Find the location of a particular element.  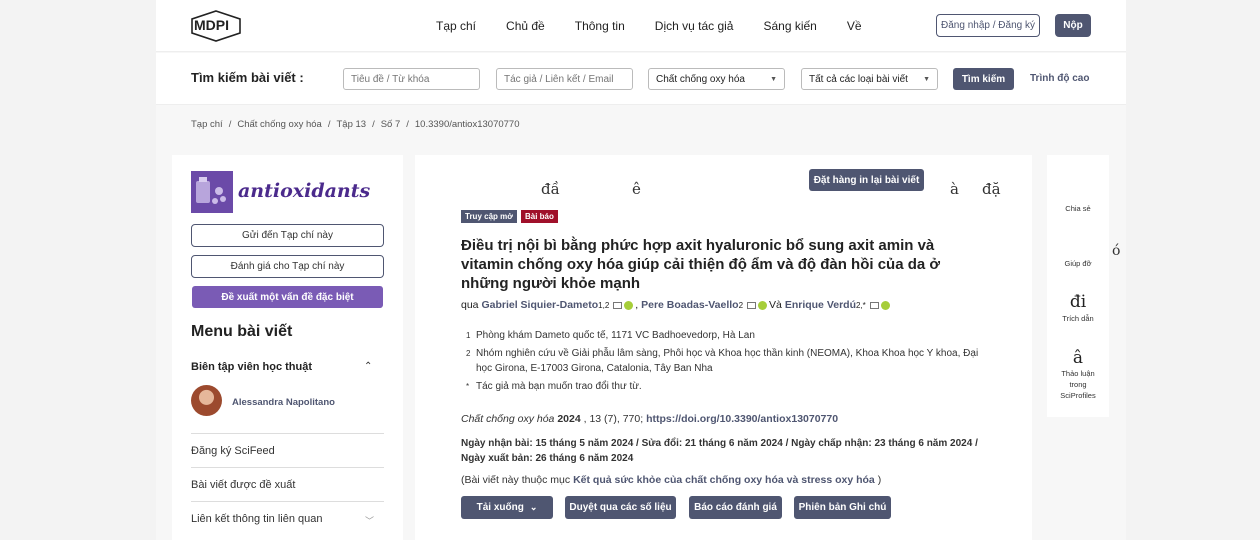

send-to-journal-button: Gửi đến Tạp chí này is located at coordinates (287, 235).